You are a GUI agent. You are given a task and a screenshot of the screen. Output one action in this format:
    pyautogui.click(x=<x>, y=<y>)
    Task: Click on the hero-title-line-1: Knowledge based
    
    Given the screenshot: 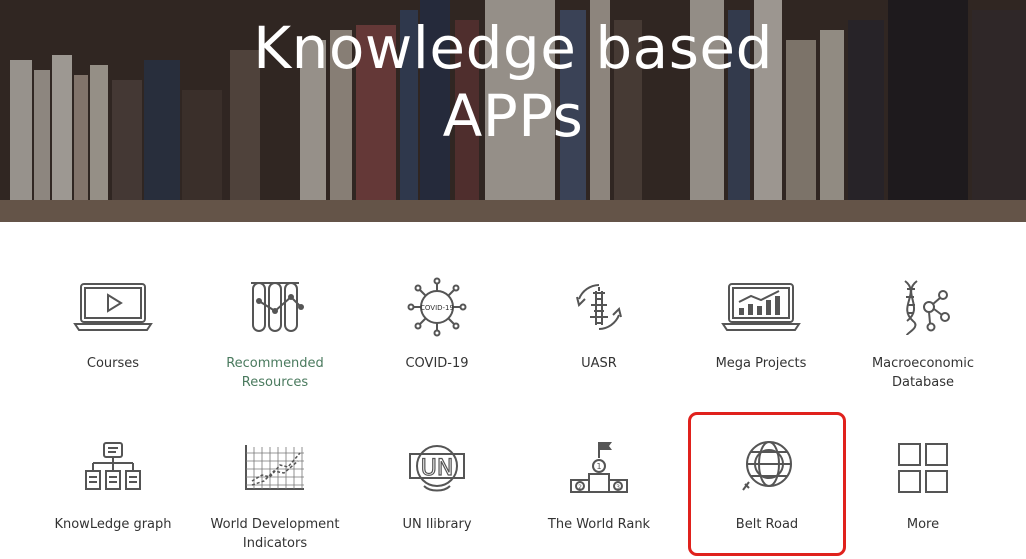 What is the action you would take?
    pyautogui.click(x=513, y=48)
    